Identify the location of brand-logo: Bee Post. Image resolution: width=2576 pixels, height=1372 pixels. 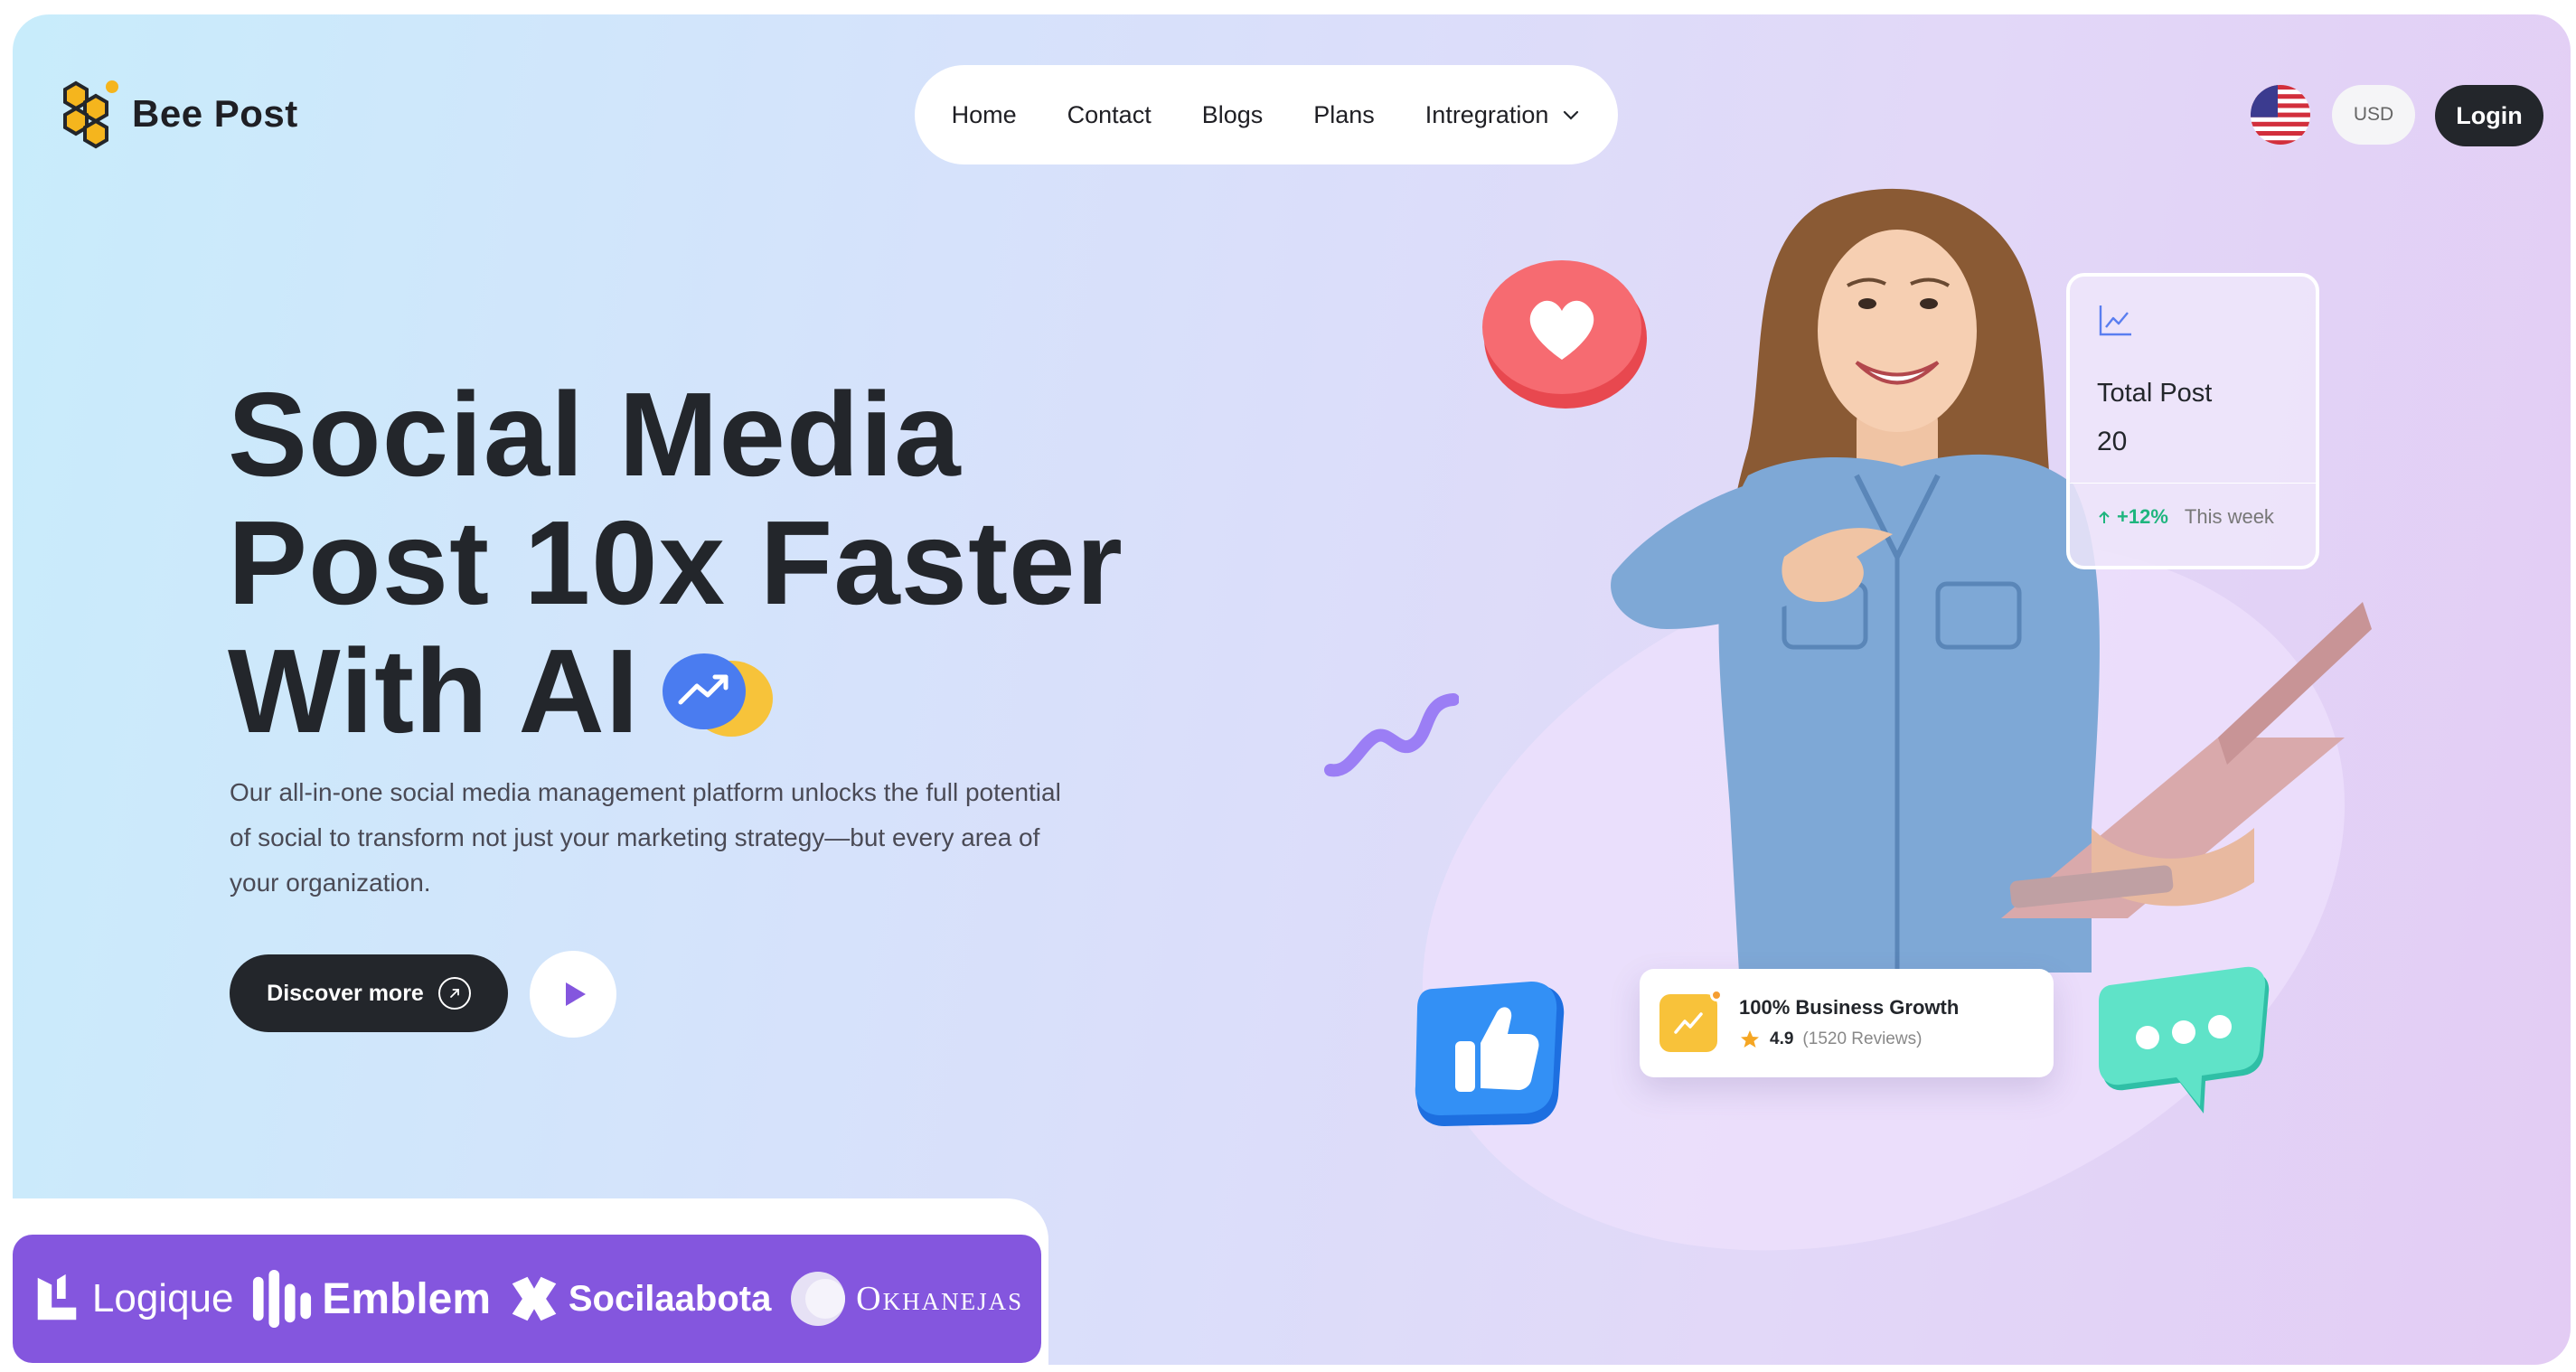
(177, 114).